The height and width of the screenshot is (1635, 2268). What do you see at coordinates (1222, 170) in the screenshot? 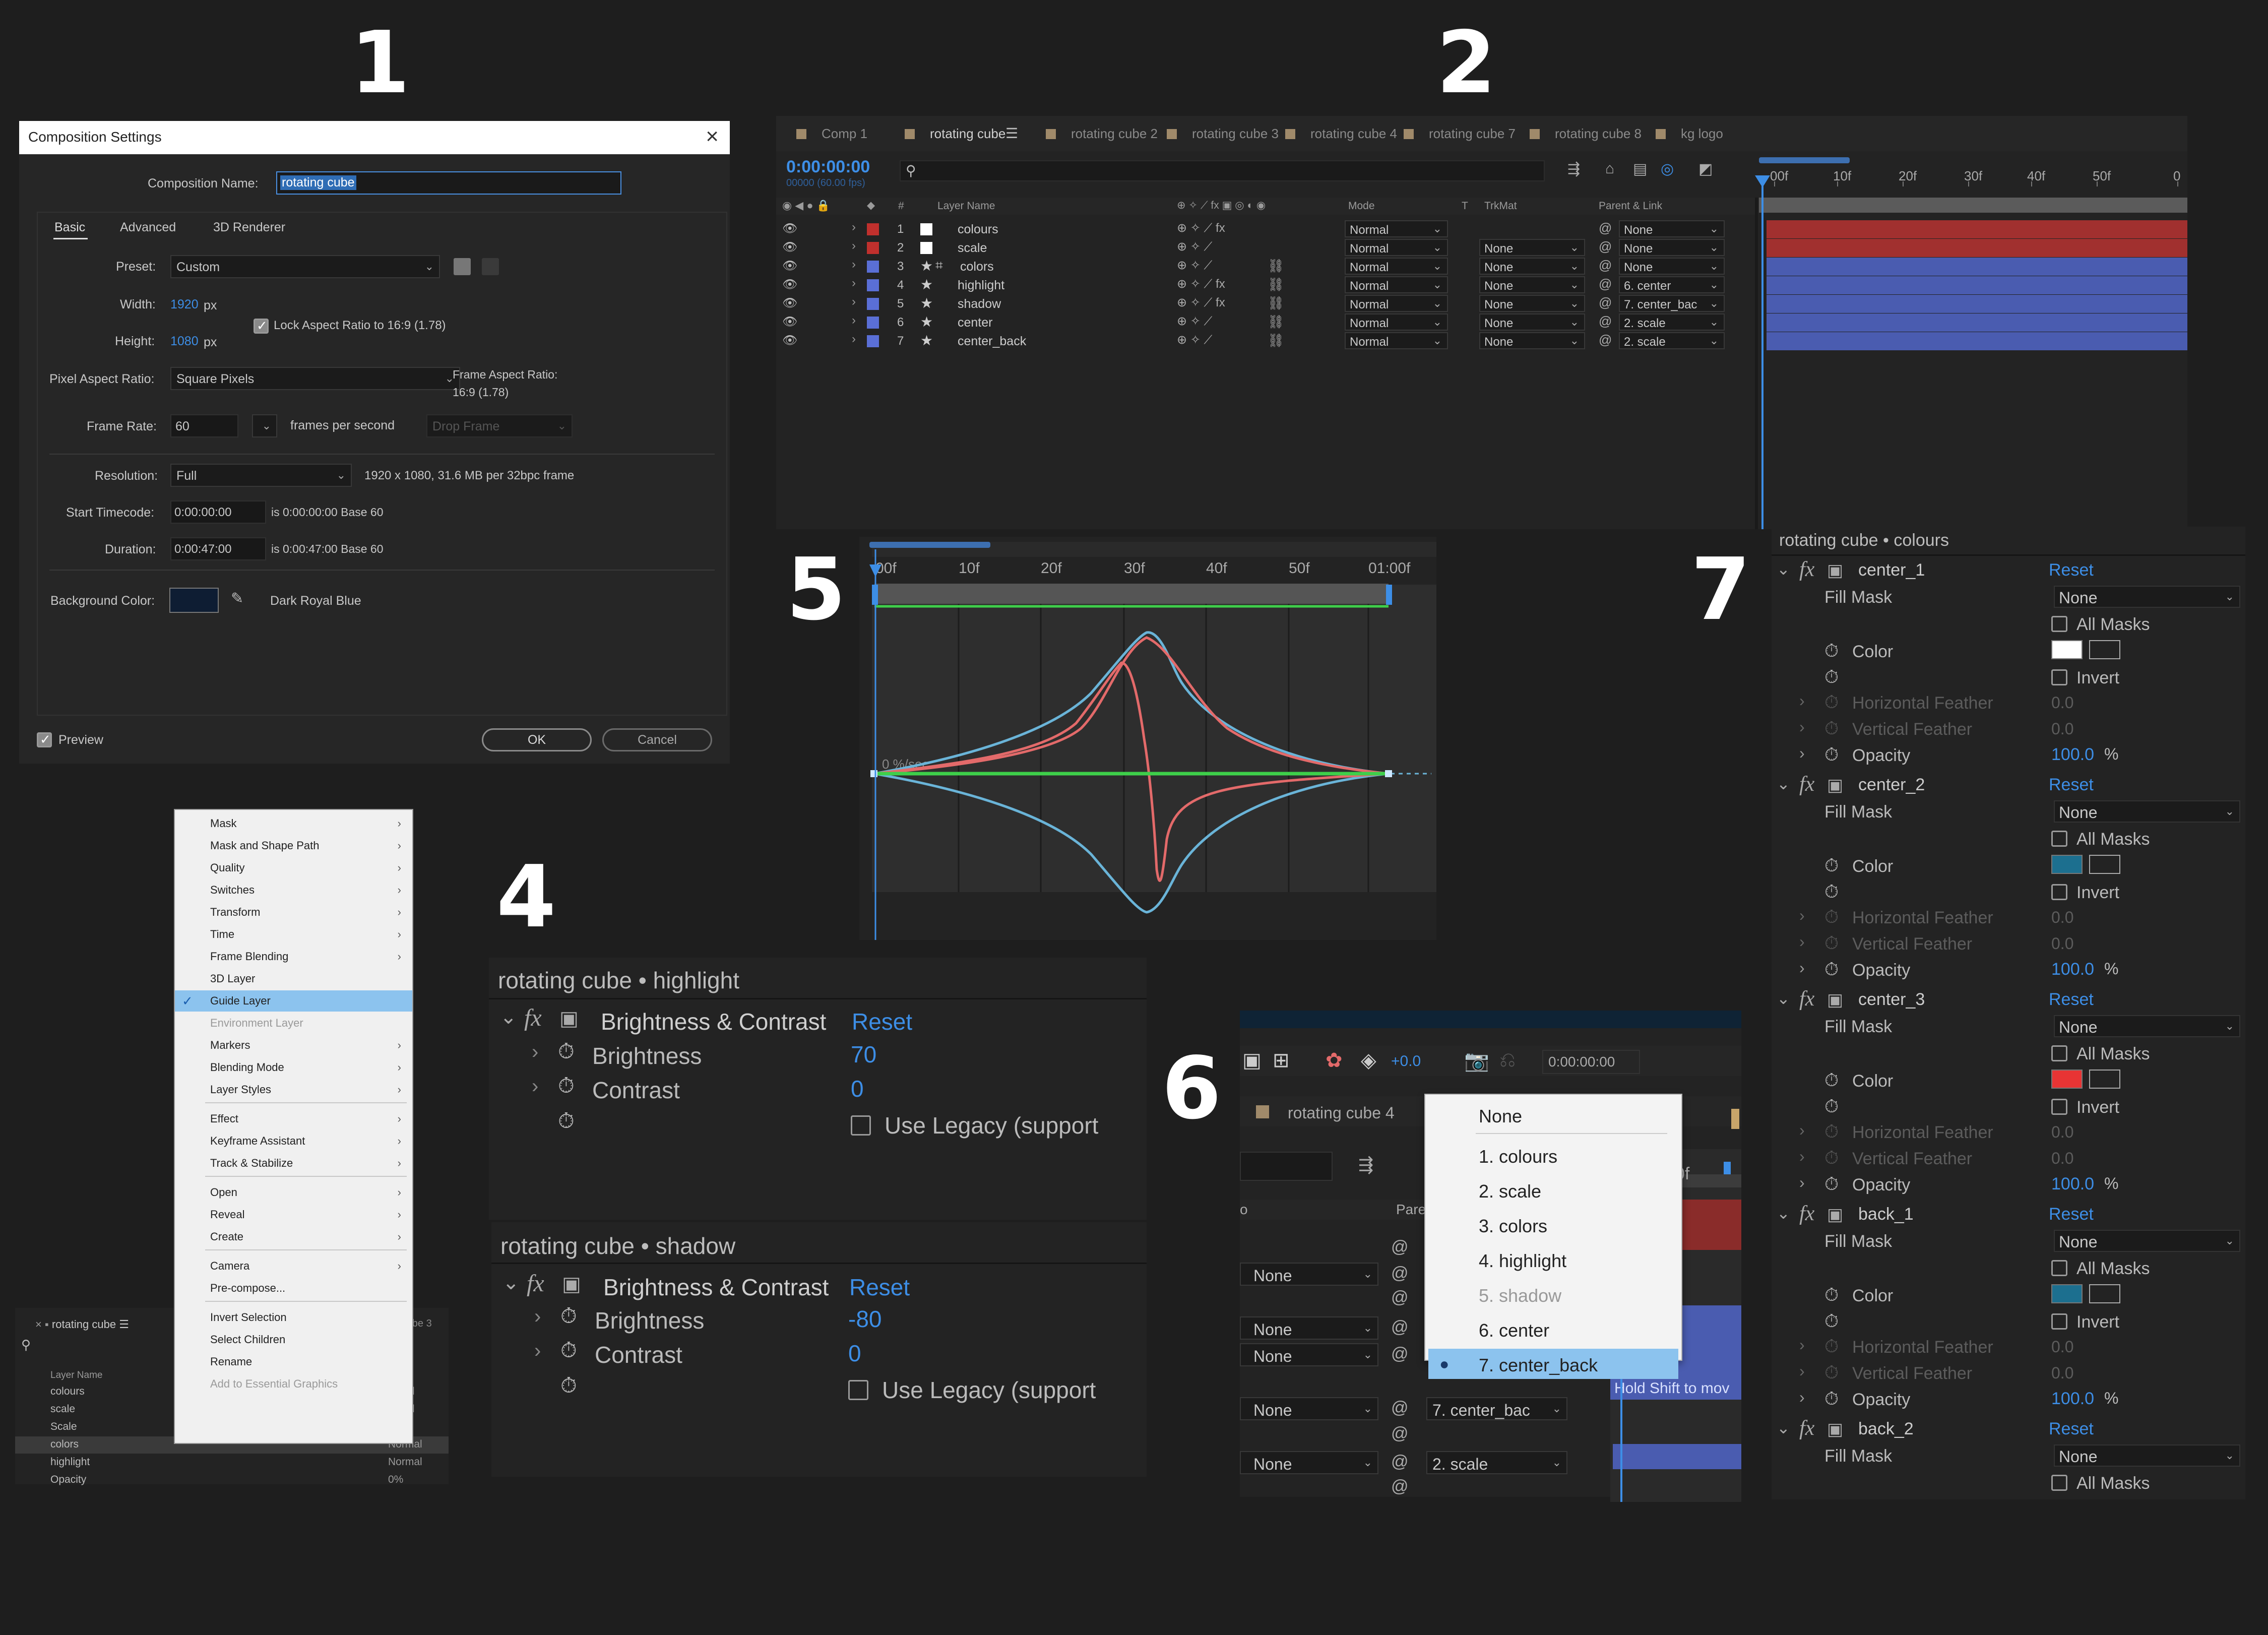
I see `layer-search-input: ⚲` at bounding box center [1222, 170].